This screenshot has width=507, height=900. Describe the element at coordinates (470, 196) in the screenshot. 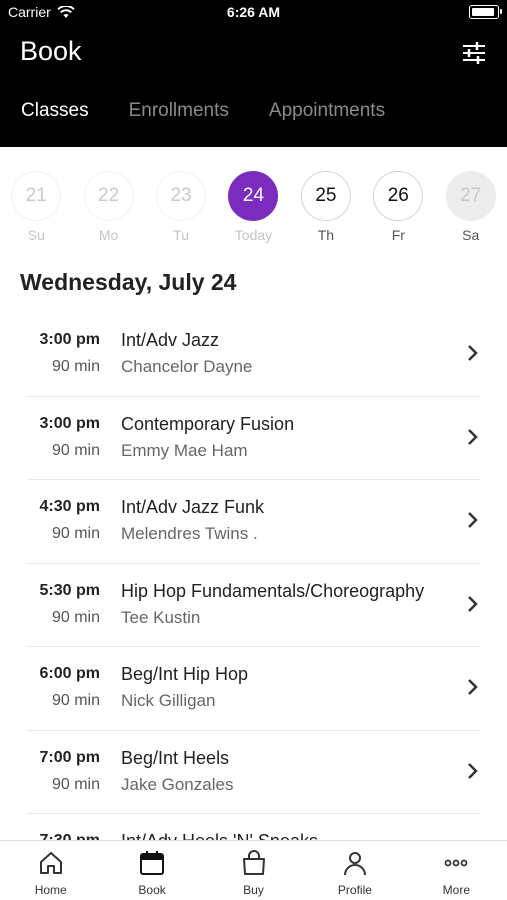

I see `date-number: 27` at that location.